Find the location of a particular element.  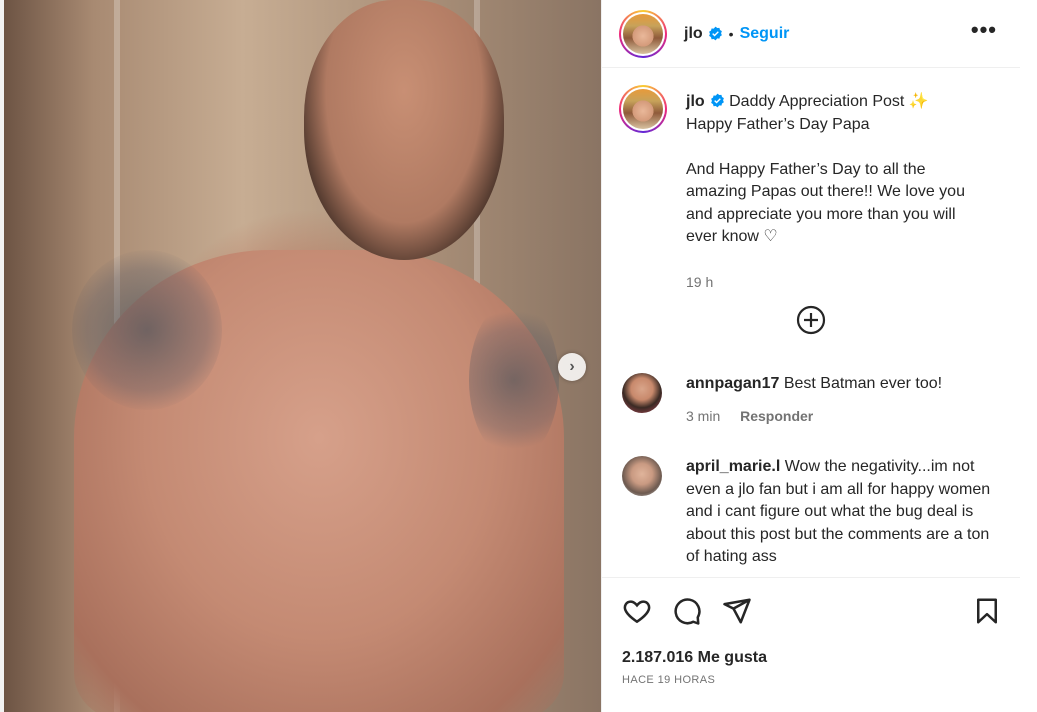

photo-figure-head is located at coordinates (404, 130).